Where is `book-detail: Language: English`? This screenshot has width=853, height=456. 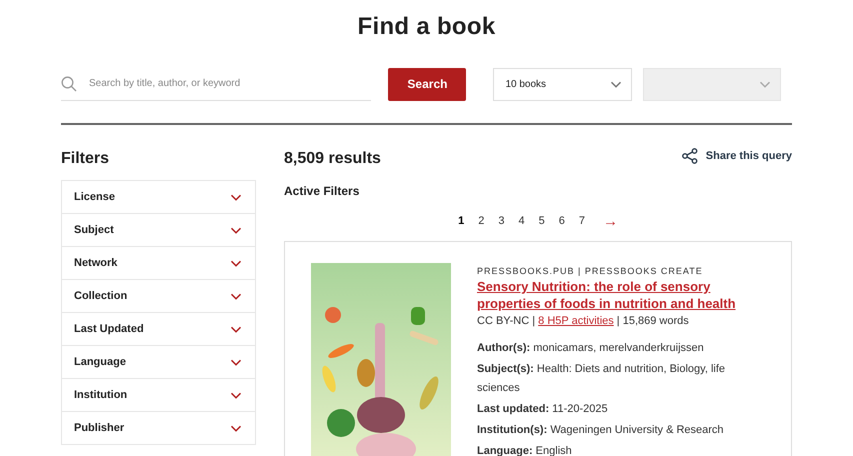 book-detail: Language: English is located at coordinates (525, 450).